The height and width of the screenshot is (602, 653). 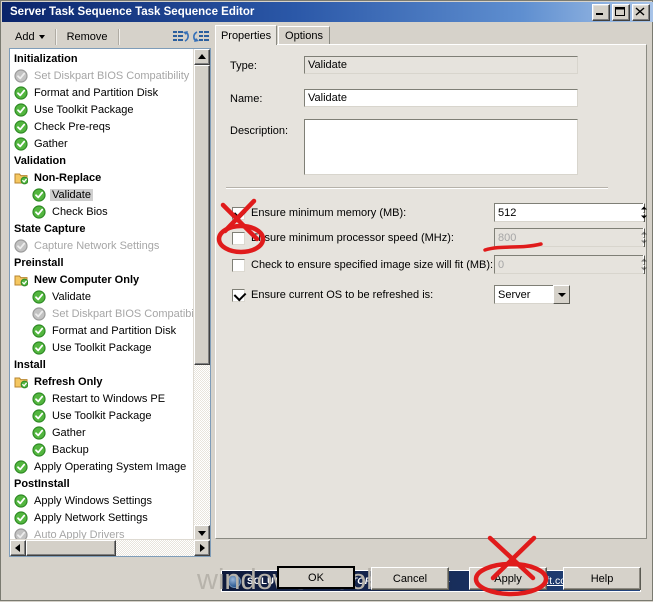 I want to click on tree-item: Restart to Windows PE, so click(x=102, y=398).